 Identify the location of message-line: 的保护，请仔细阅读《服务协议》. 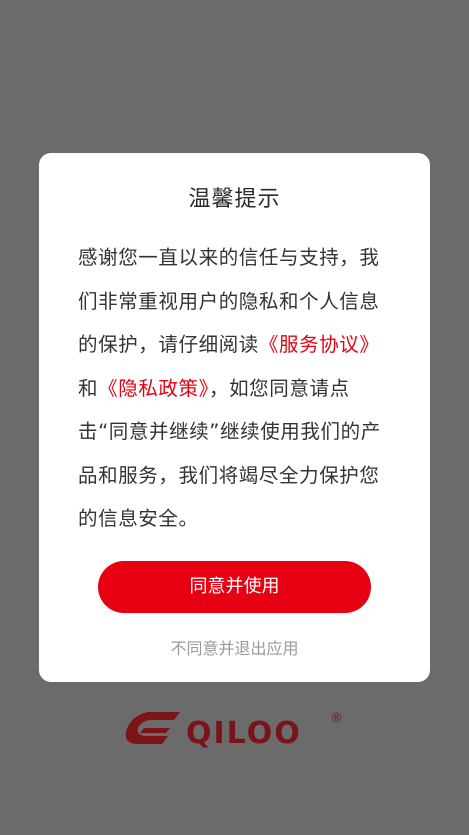
(237, 345).